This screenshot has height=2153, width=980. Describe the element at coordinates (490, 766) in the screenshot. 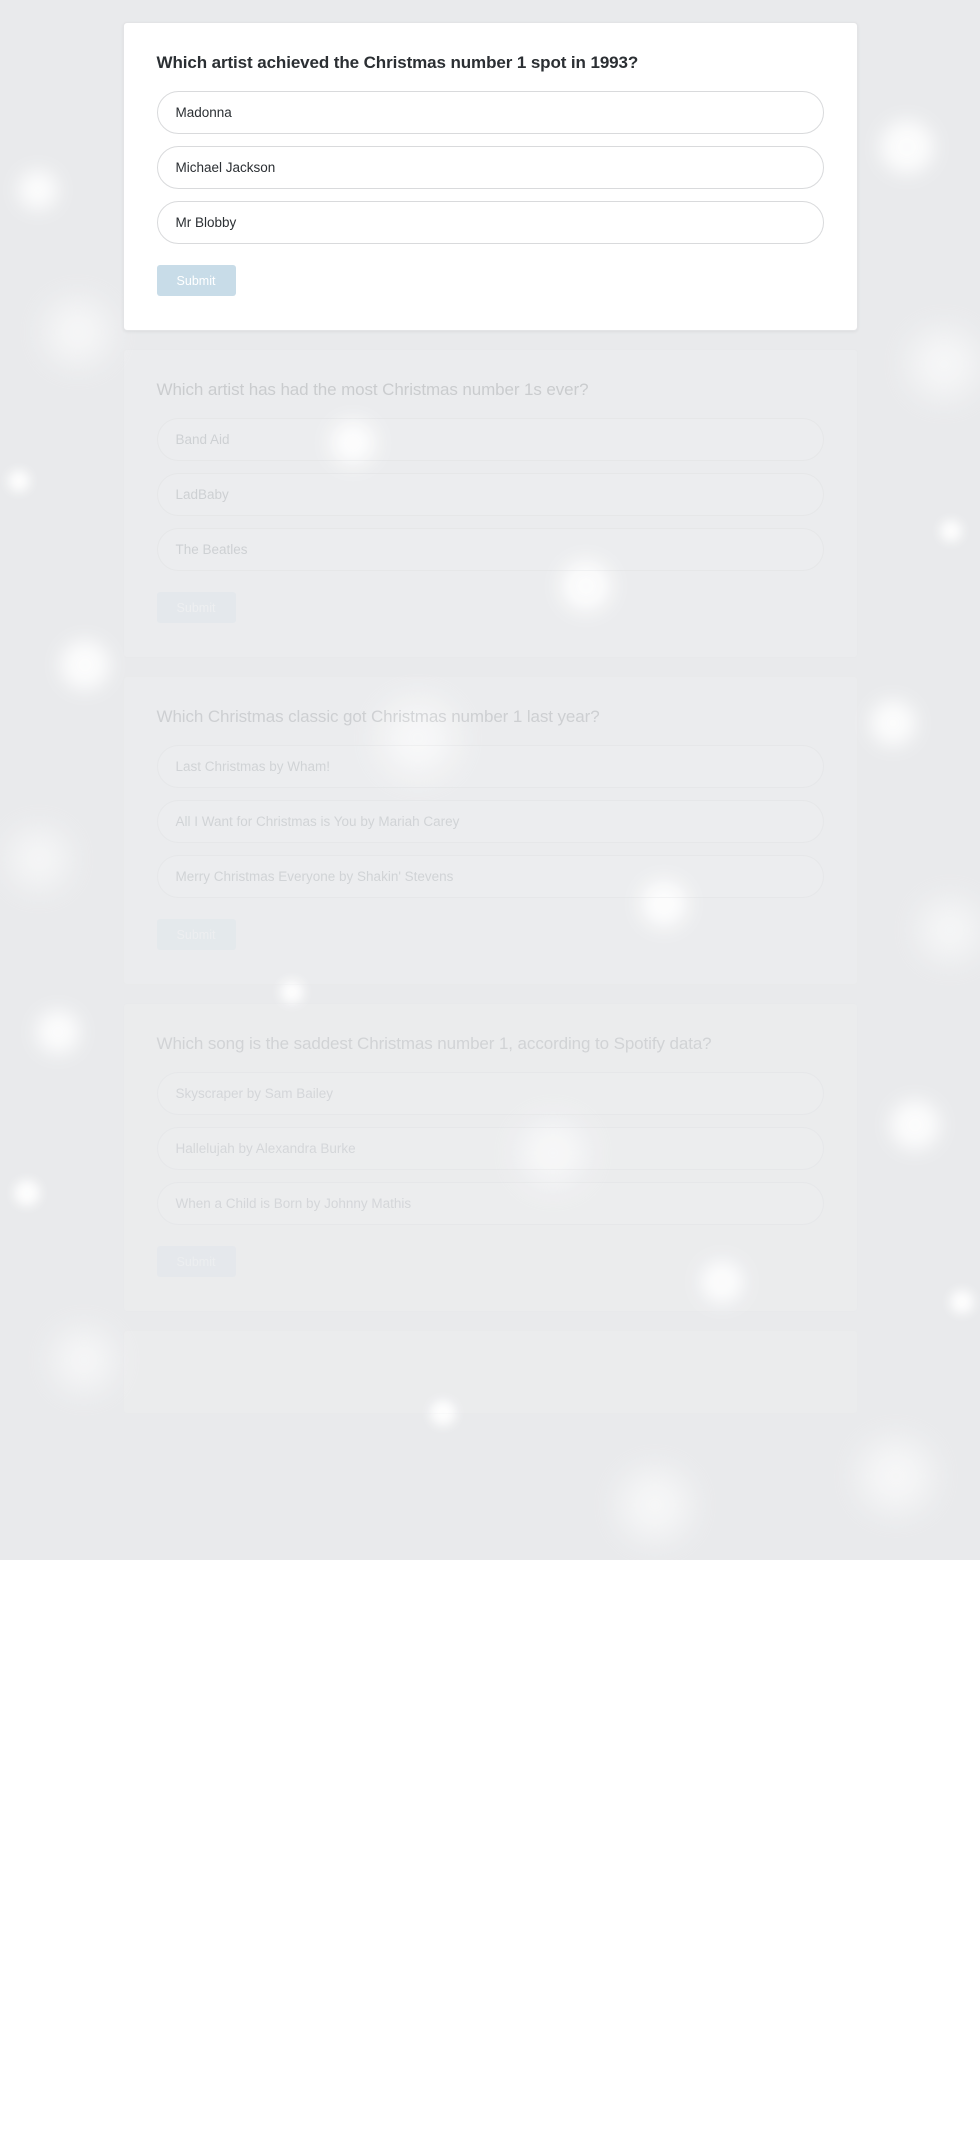

I see `answer-option: Last Christmas by Wham!` at that location.